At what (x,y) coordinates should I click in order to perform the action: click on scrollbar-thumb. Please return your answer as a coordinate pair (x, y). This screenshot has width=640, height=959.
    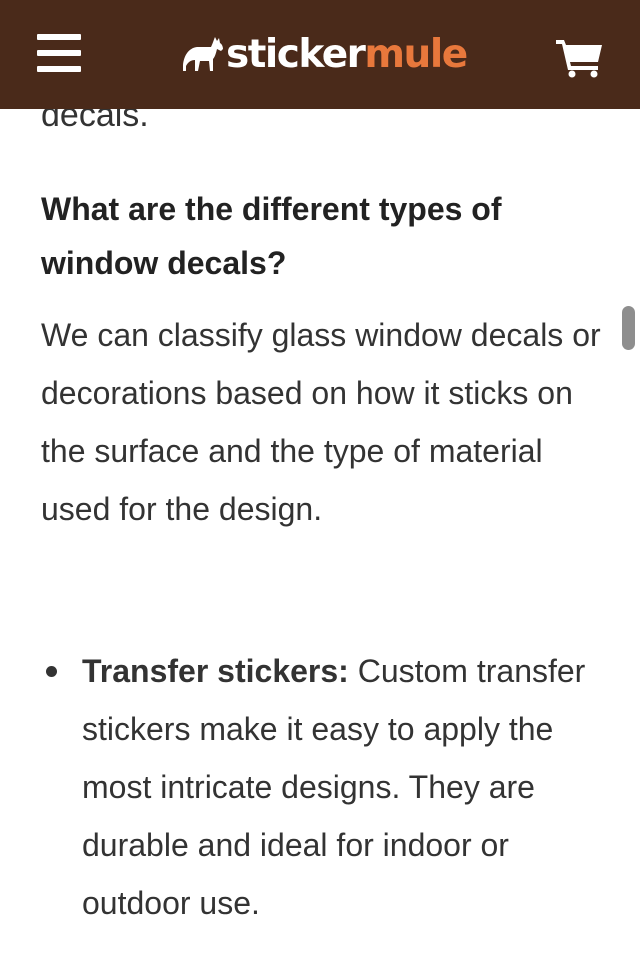
    Looking at the image, I should click on (628, 328).